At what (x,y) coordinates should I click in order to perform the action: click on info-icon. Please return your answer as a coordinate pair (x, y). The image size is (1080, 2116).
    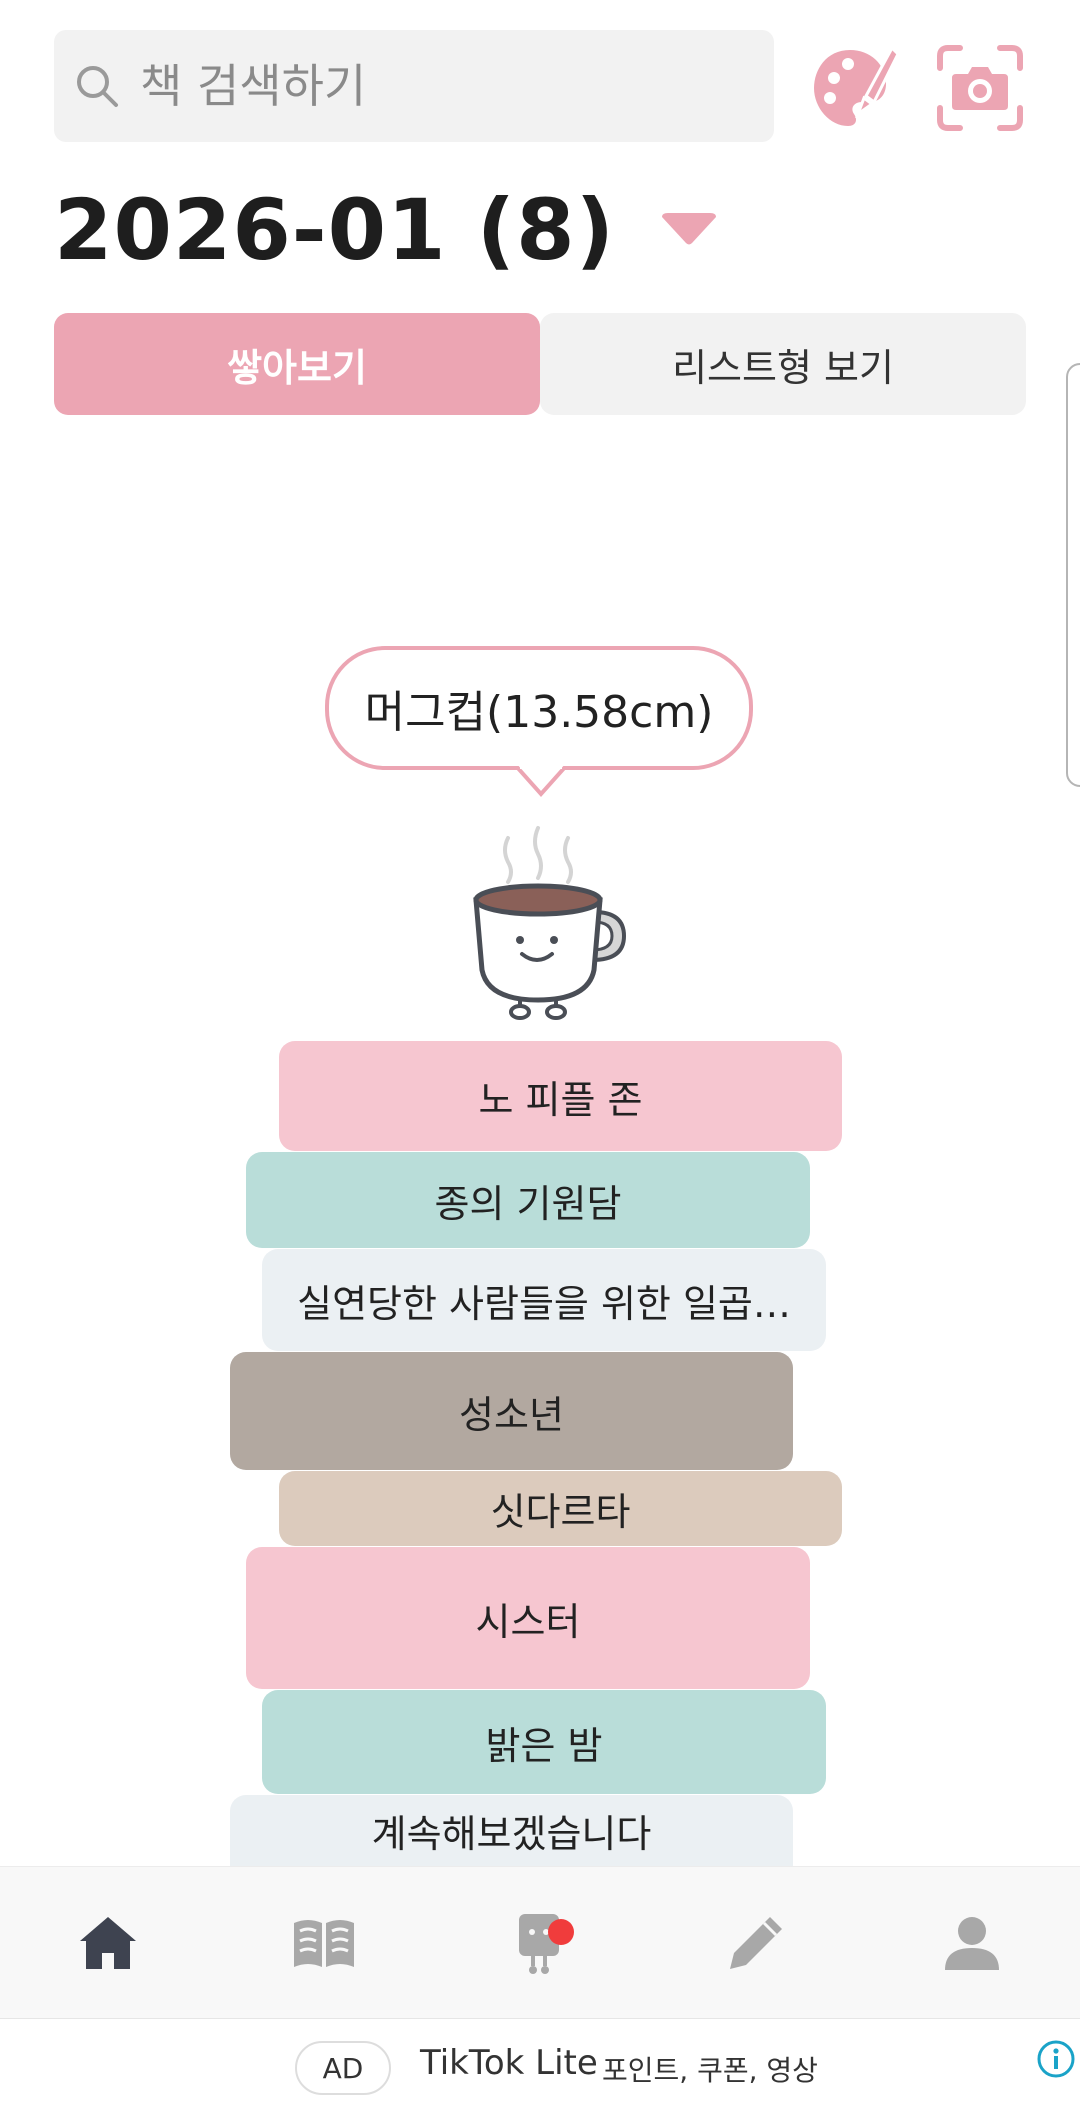
    Looking at the image, I should click on (1056, 2059).